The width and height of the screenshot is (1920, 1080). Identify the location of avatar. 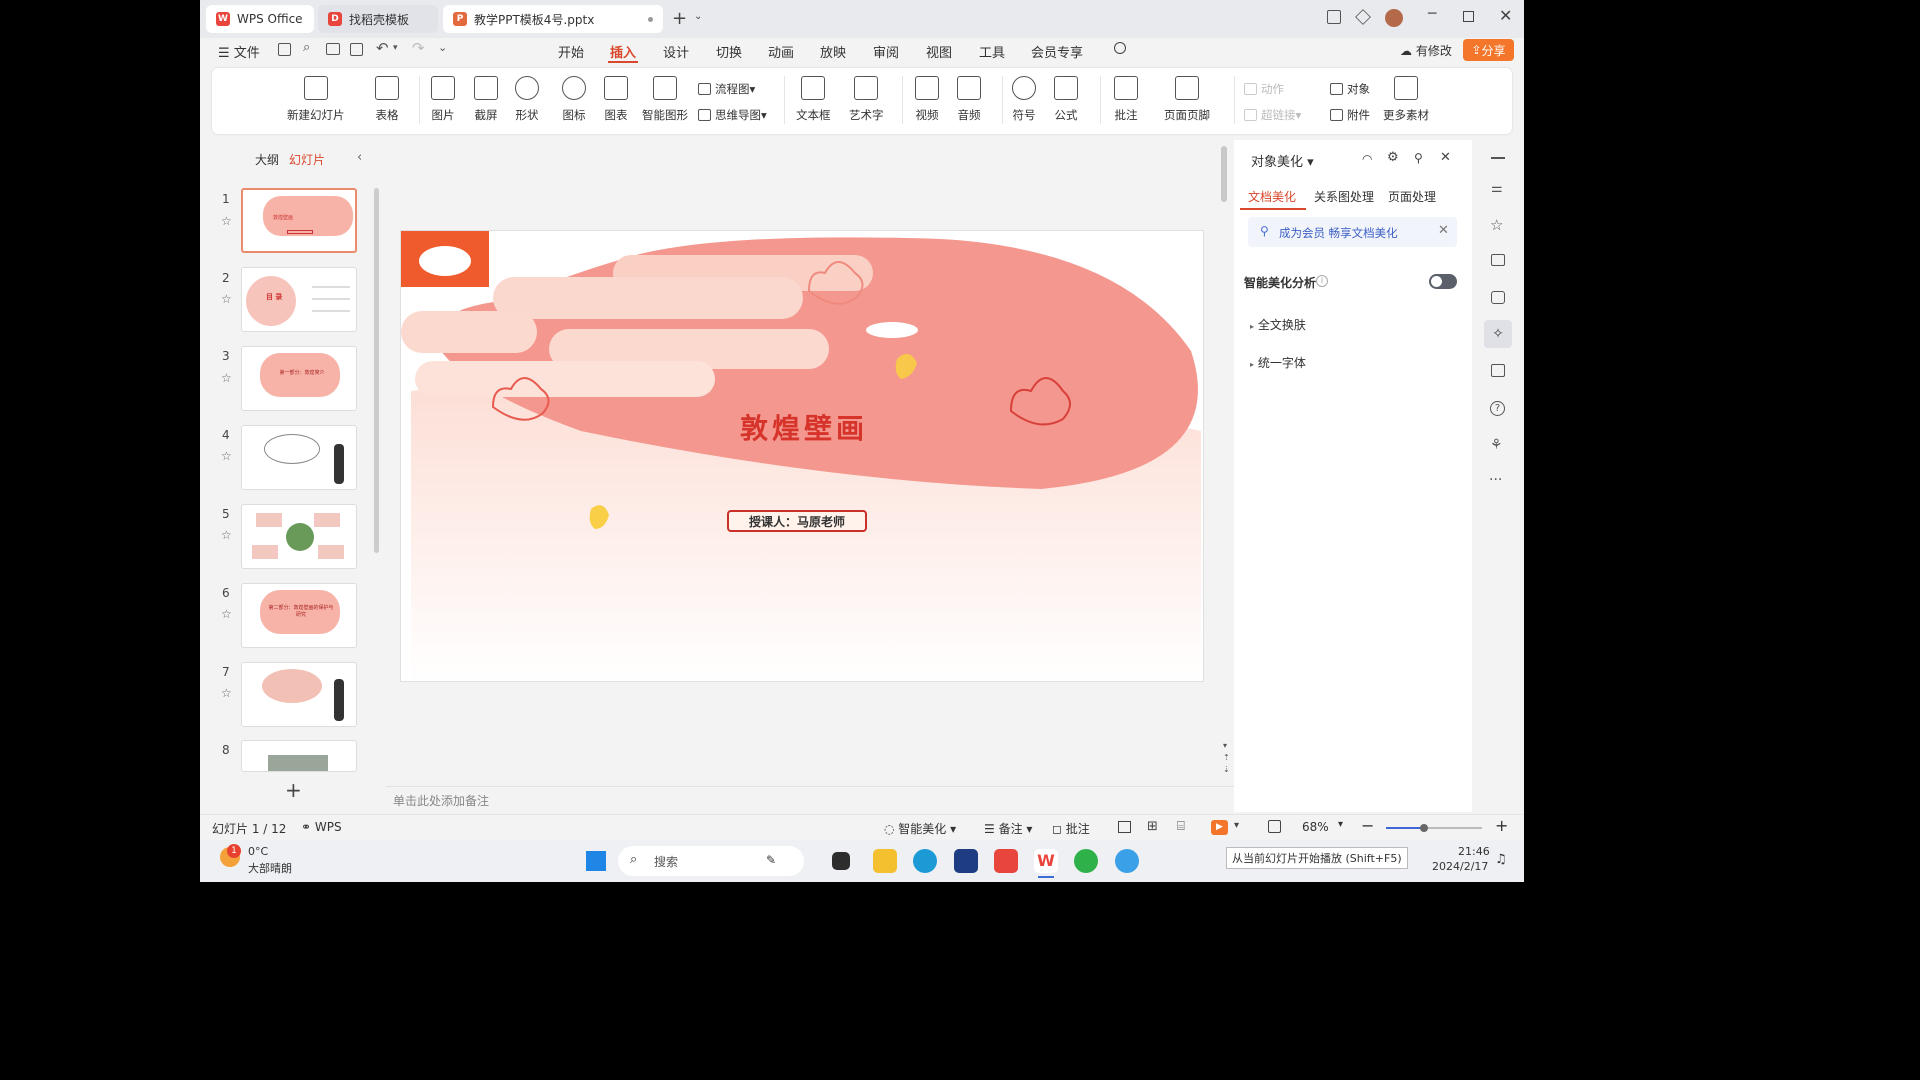
(1394, 18).